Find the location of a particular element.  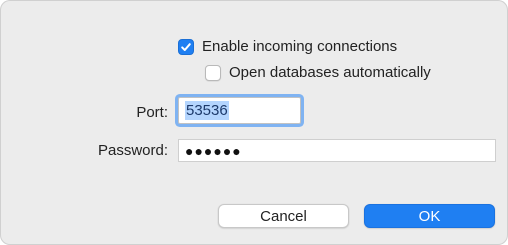

enable-incoming-connections-checkbox is located at coordinates (186, 46).